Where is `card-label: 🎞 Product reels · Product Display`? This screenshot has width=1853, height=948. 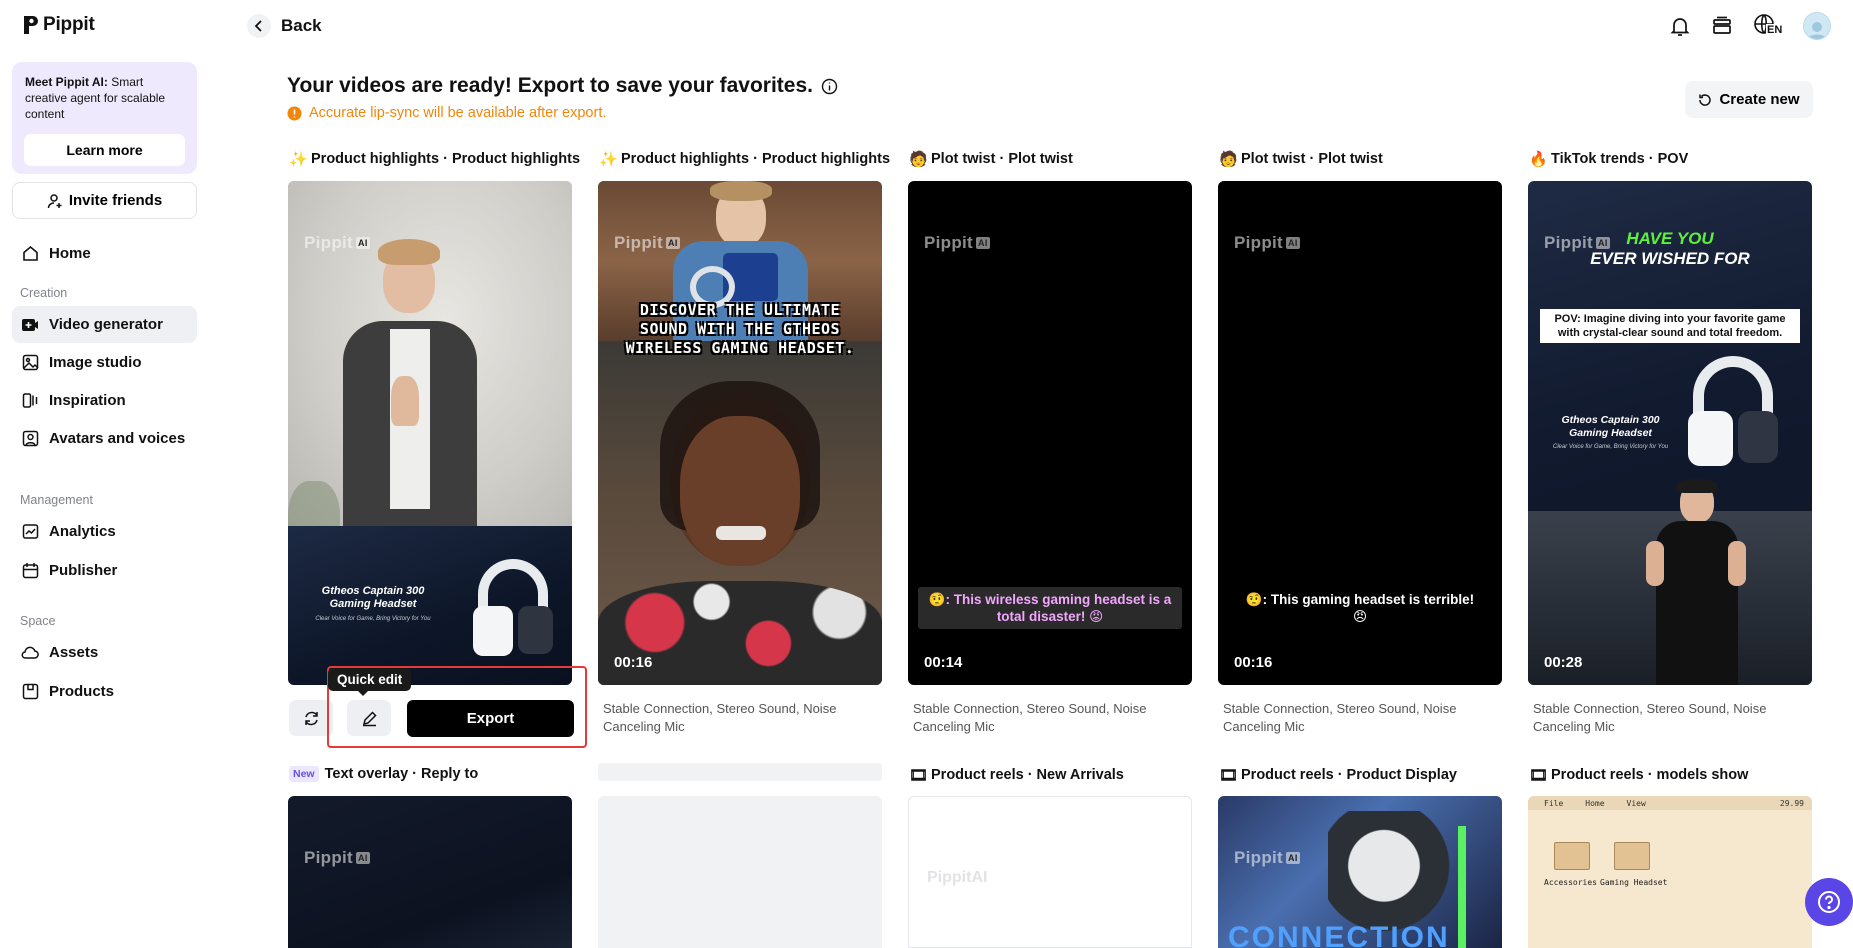 card-label: 🎞 Product reels · Product Display is located at coordinates (1338, 775).